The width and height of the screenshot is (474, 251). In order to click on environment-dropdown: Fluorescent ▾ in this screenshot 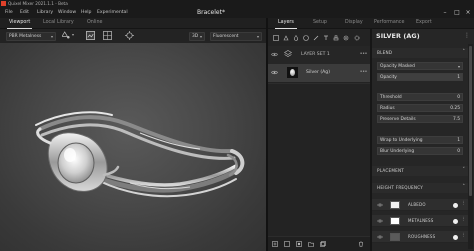, I will do `click(236, 36)`.